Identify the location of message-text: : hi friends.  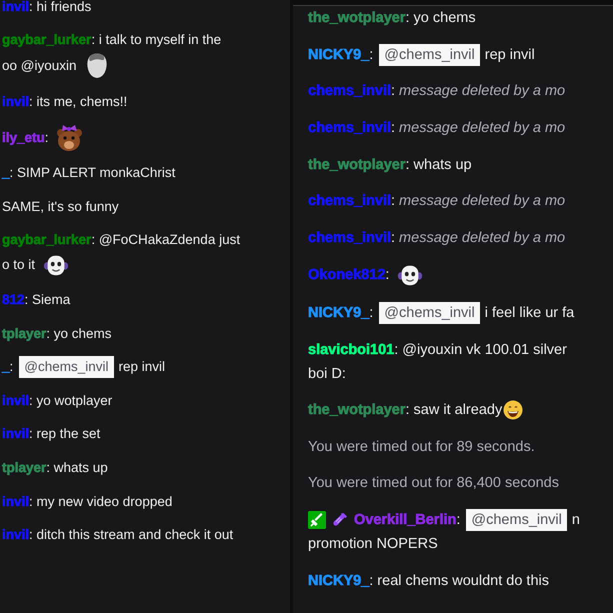
(60, 8).